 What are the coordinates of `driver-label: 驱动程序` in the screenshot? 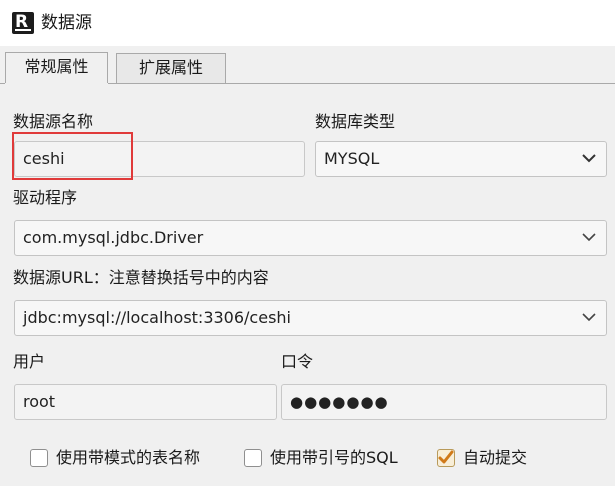 It's located at (45, 197).